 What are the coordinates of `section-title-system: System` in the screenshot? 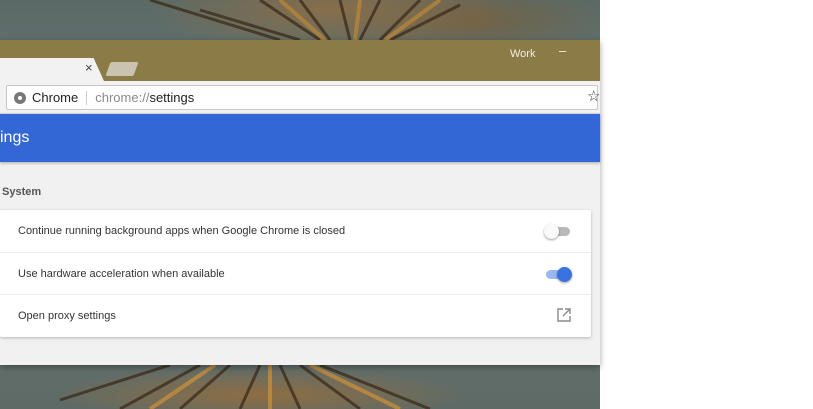 It's located at (22, 192).